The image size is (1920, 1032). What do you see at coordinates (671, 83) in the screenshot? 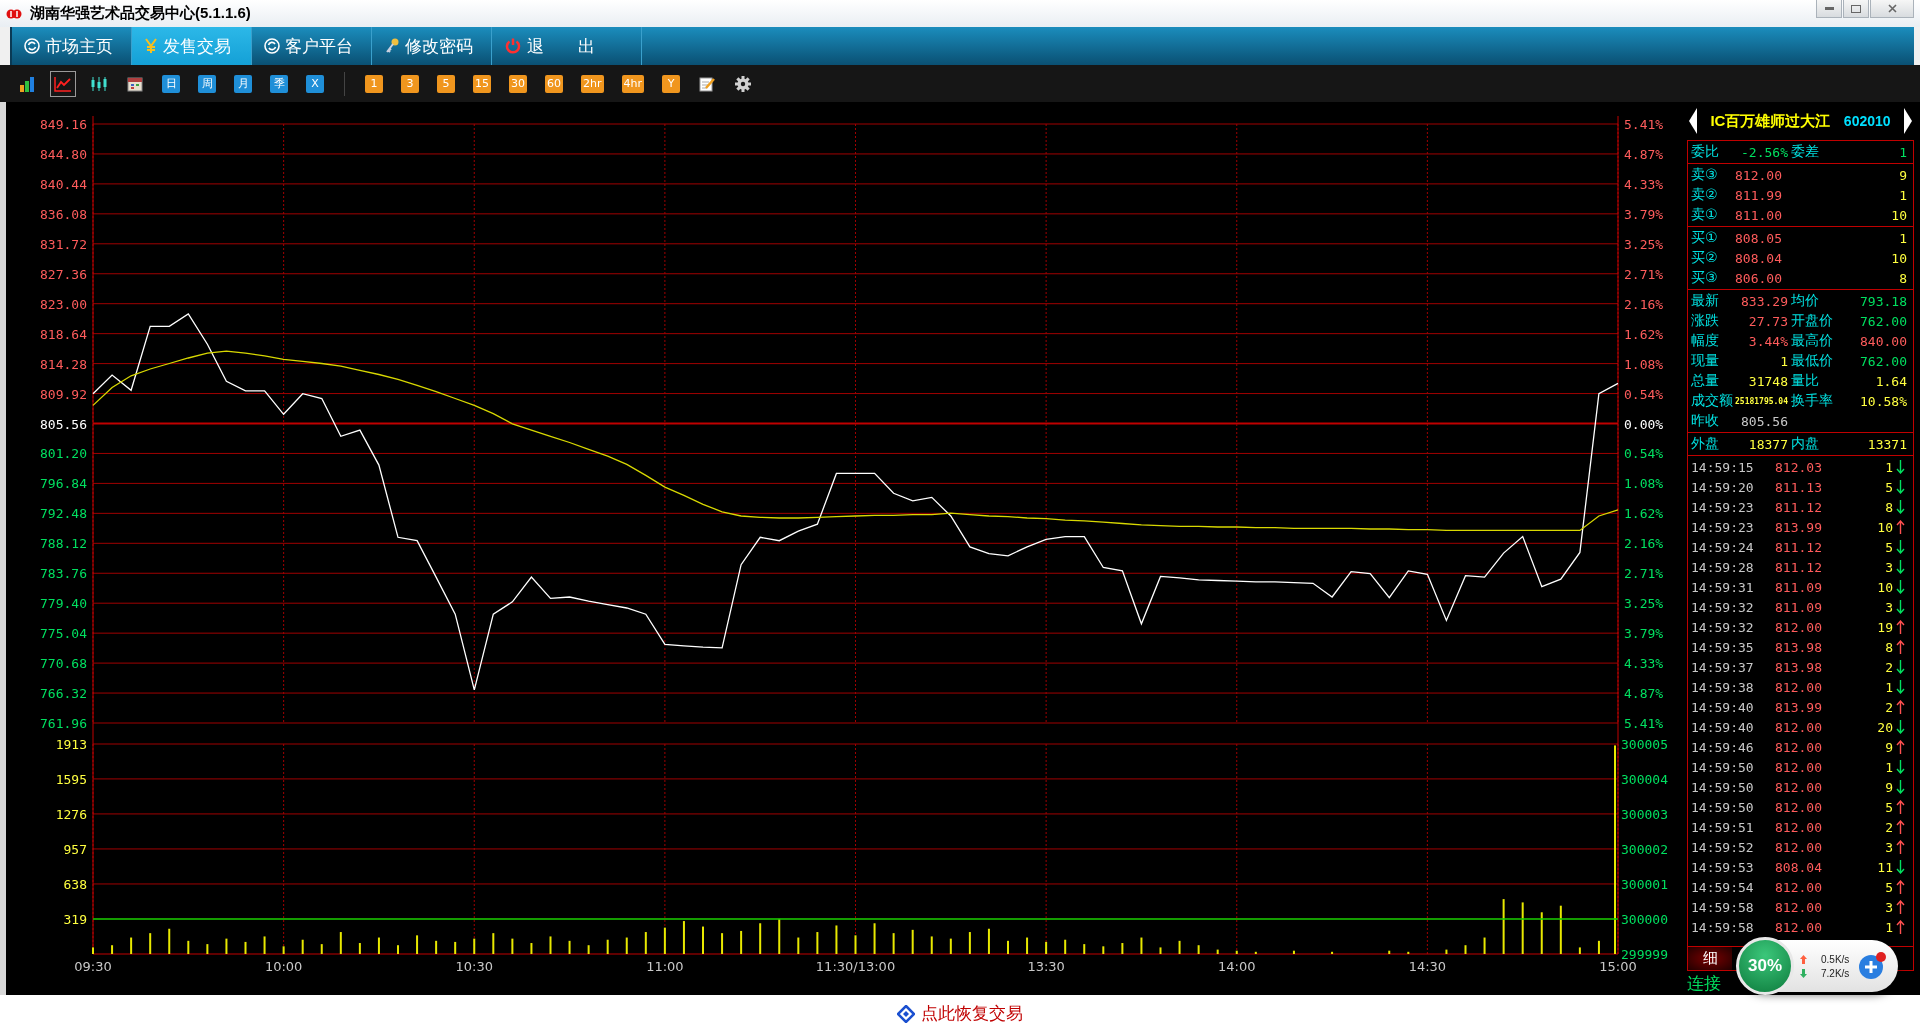
I see `interval-button: Y` at bounding box center [671, 83].